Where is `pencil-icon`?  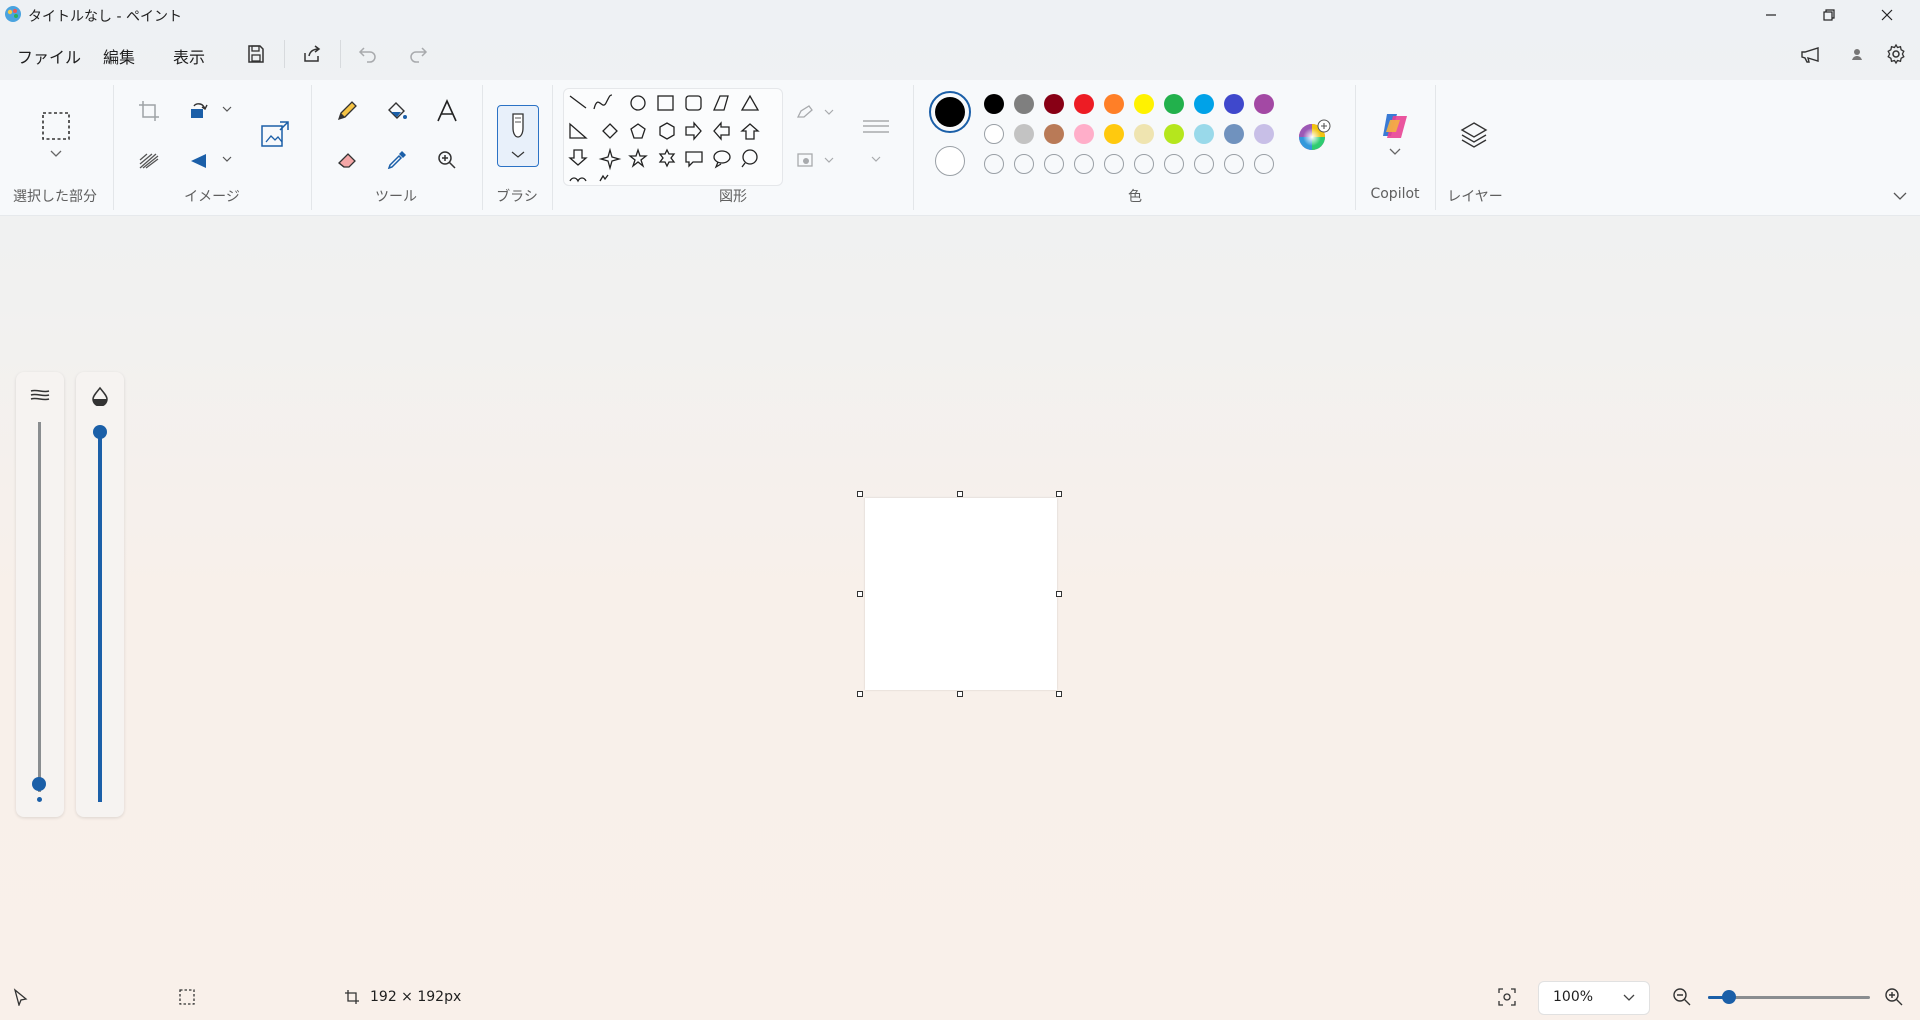 pencil-icon is located at coordinates (347, 111).